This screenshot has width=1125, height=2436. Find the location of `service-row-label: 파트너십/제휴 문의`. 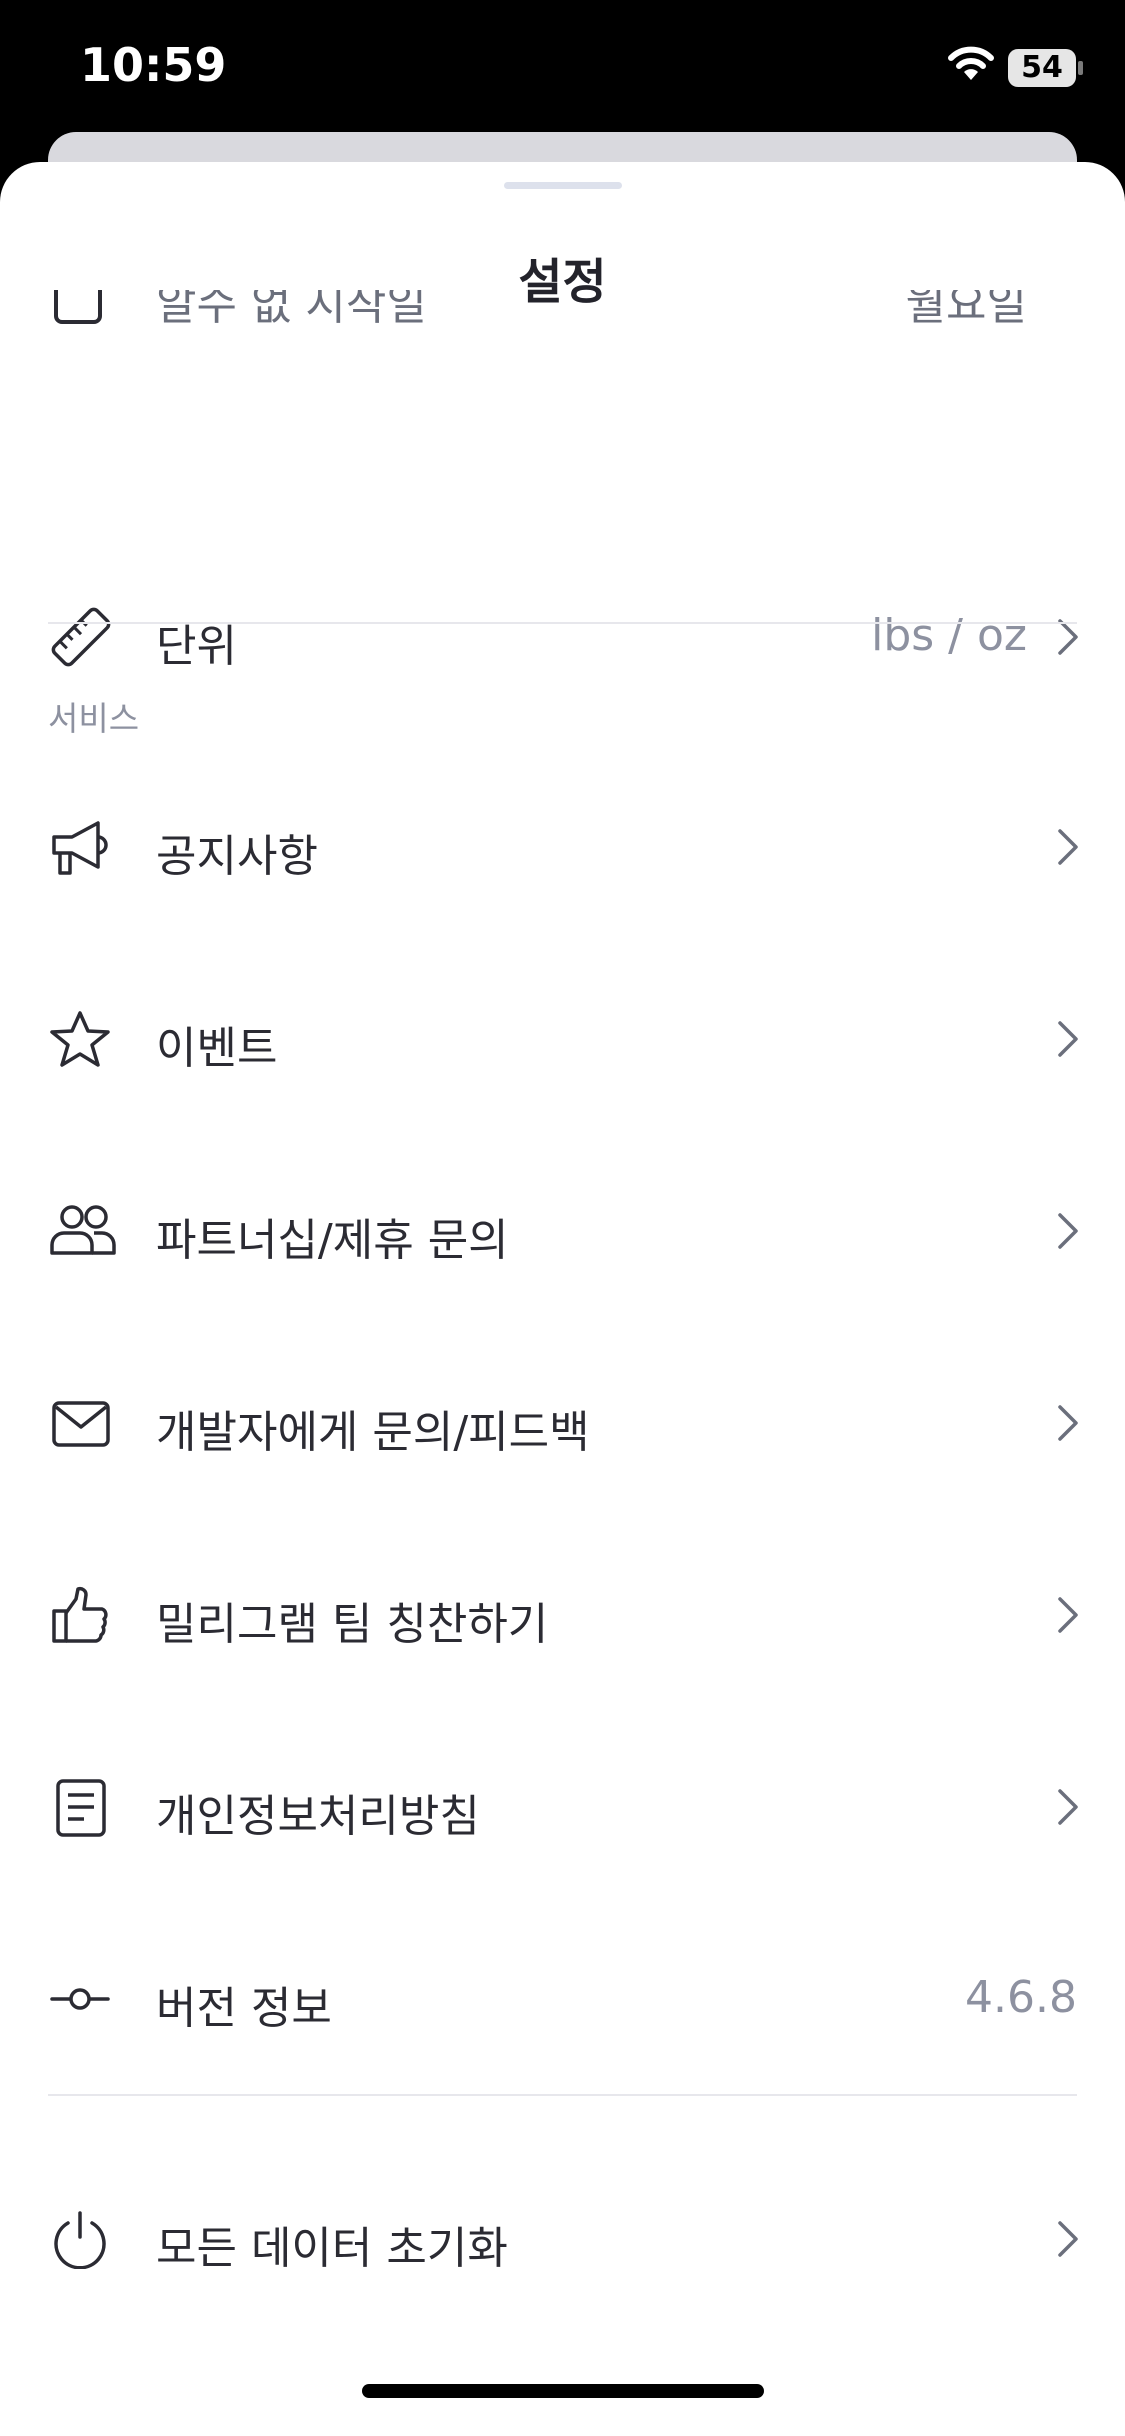

service-row-label: 파트너십/제휴 문의 is located at coordinates (332, 1240).